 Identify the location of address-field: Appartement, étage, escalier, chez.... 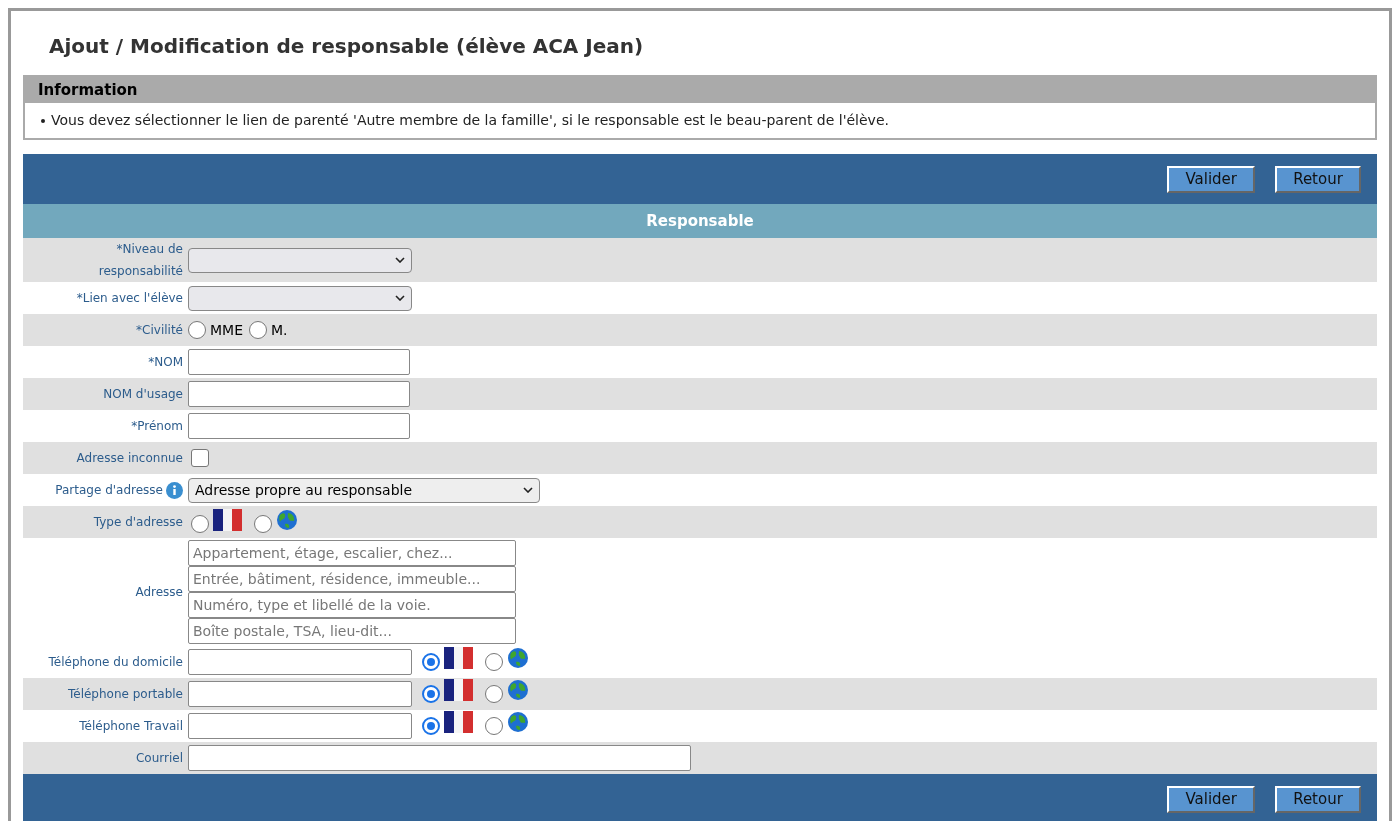
(352, 553).